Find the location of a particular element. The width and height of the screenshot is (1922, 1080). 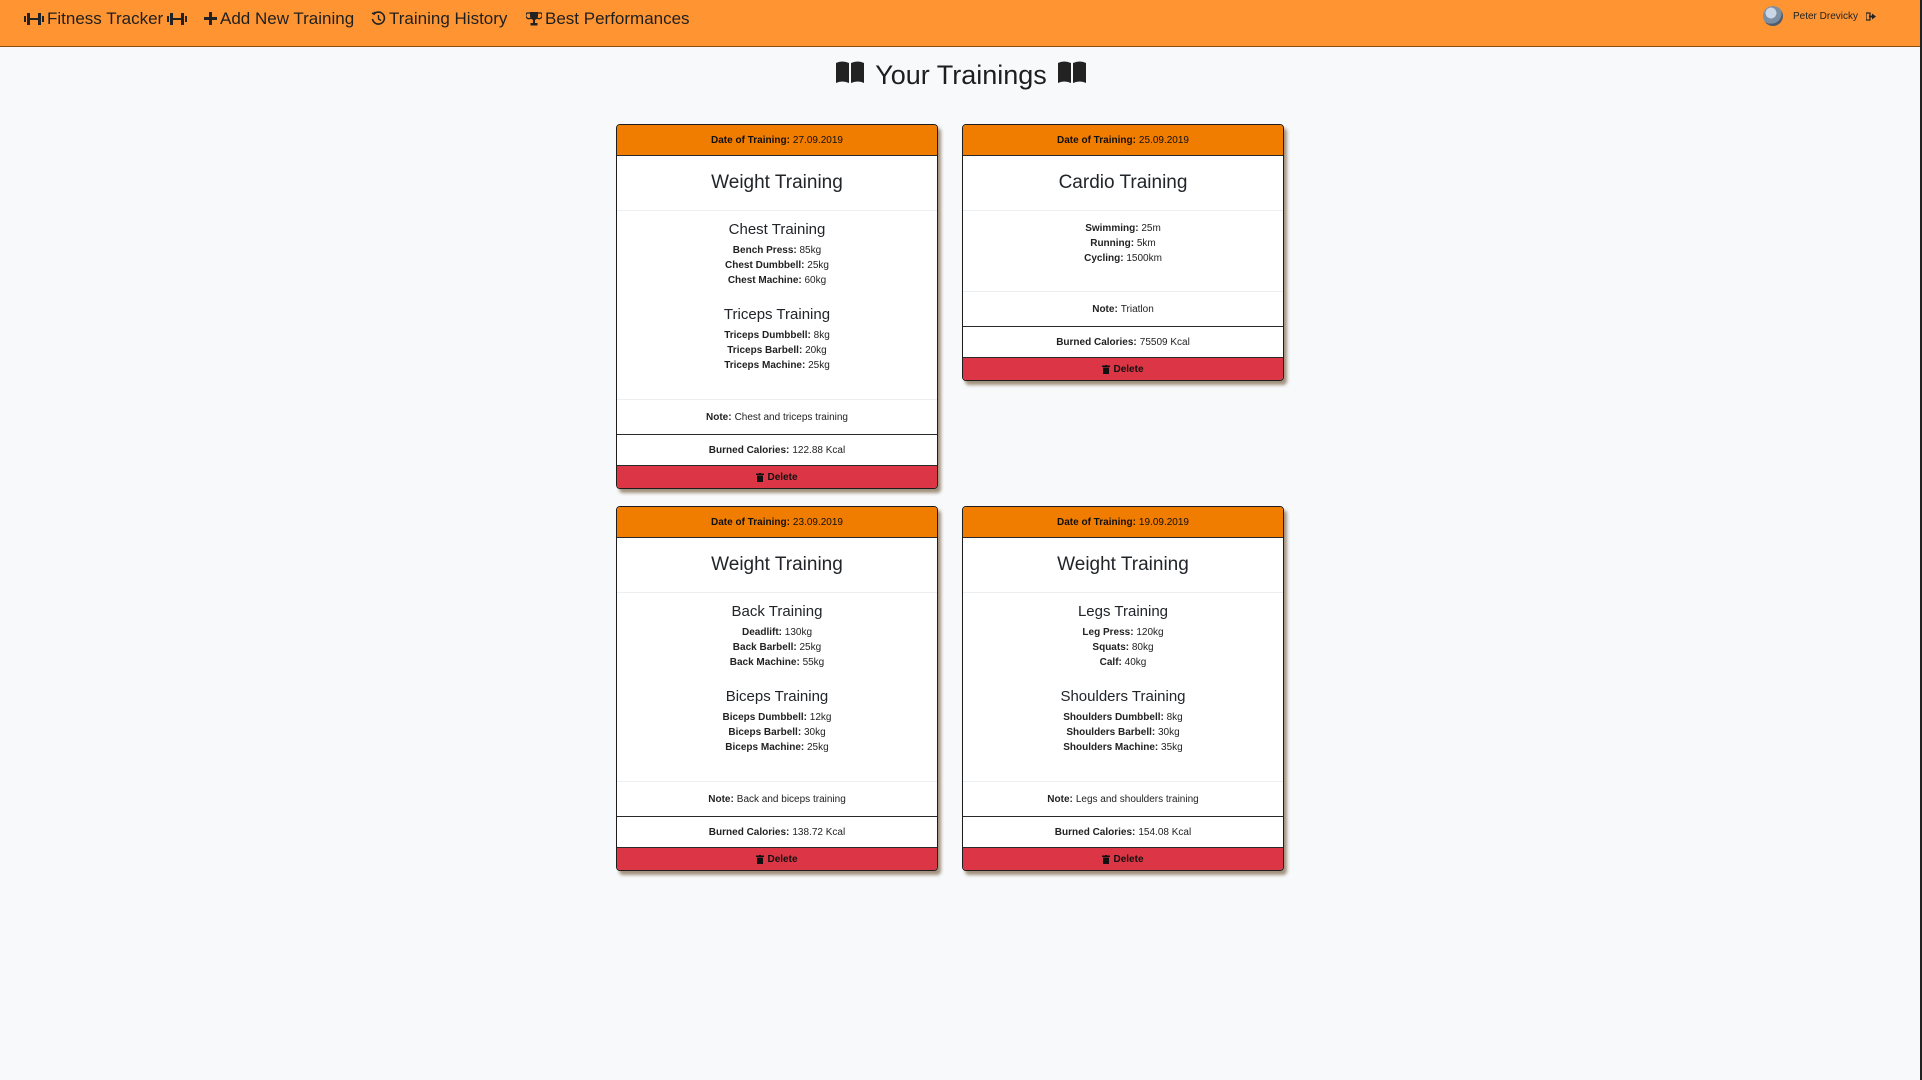

exercise-value: 35kg is located at coordinates (1172, 747).